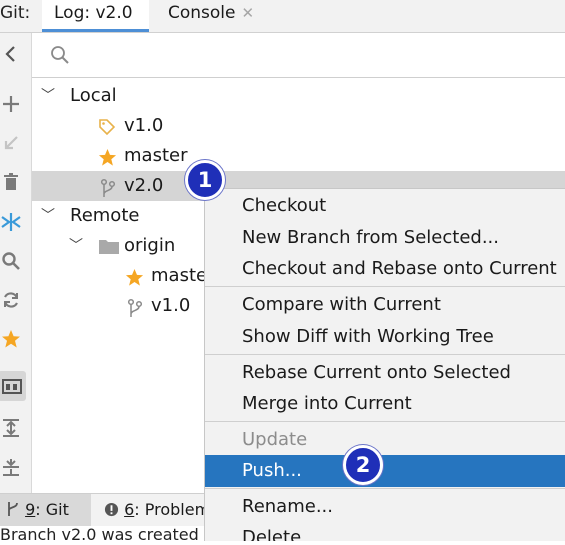 The width and height of the screenshot is (565, 545). I want to click on problems-tool-tab: 6: Problem, so click(154, 510).